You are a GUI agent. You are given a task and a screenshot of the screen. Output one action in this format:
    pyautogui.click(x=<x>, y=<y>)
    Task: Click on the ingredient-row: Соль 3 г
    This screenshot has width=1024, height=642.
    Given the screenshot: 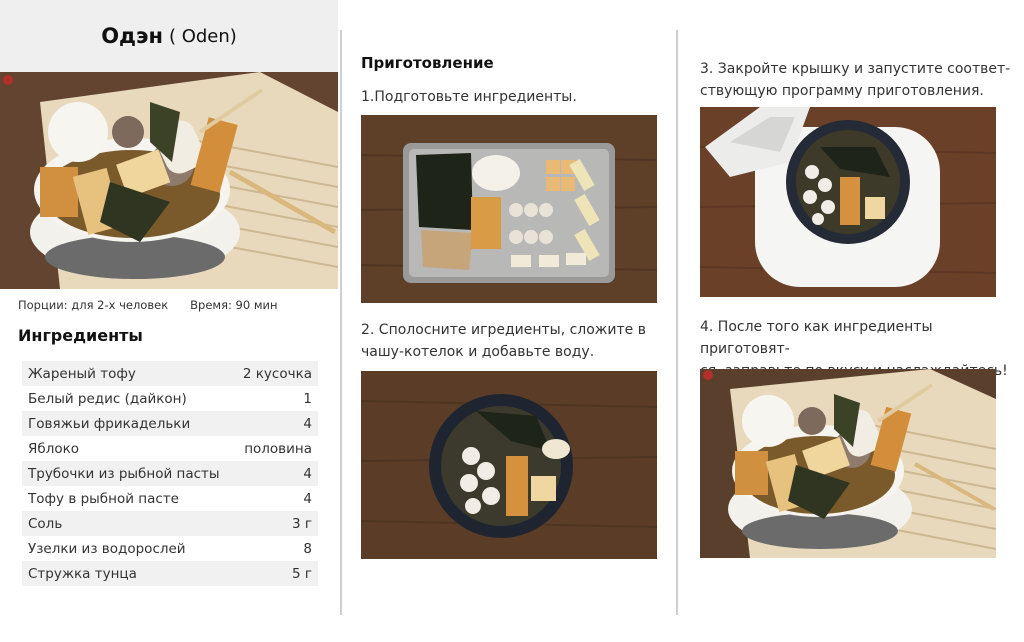 What is the action you would take?
    pyautogui.click(x=170, y=523)
    